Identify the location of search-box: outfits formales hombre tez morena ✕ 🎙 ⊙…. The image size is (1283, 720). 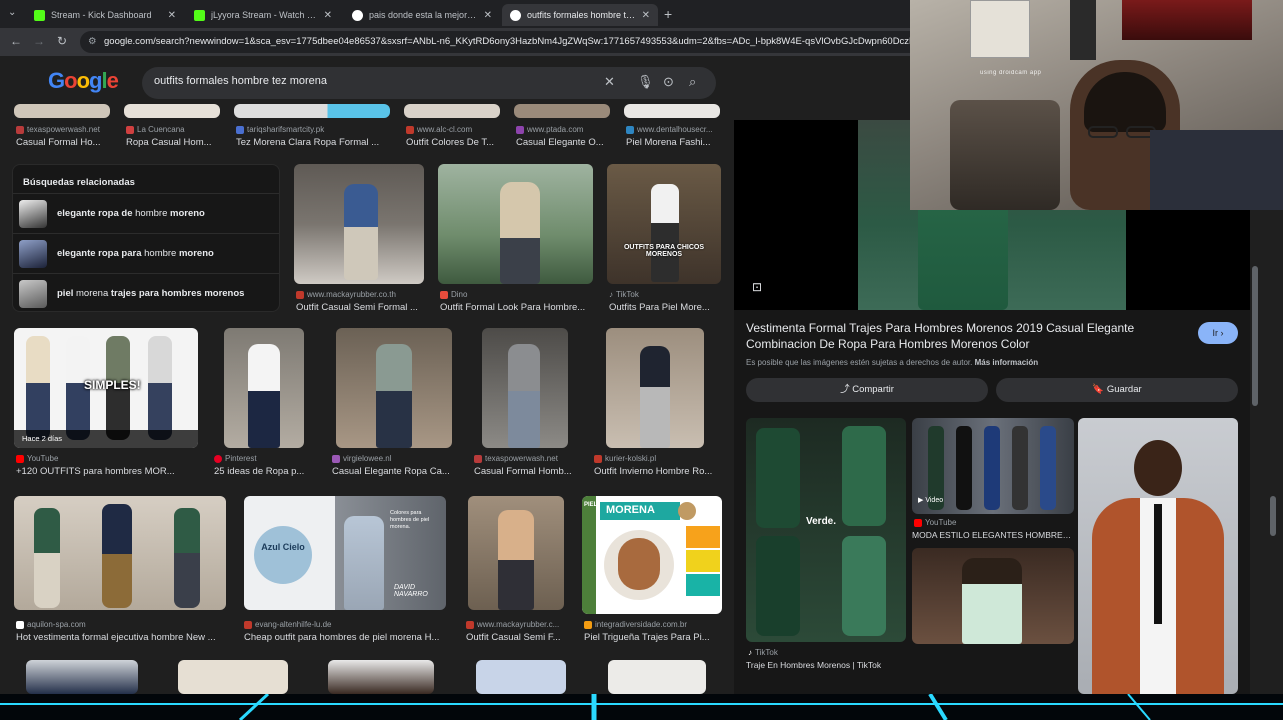
(429, 83).